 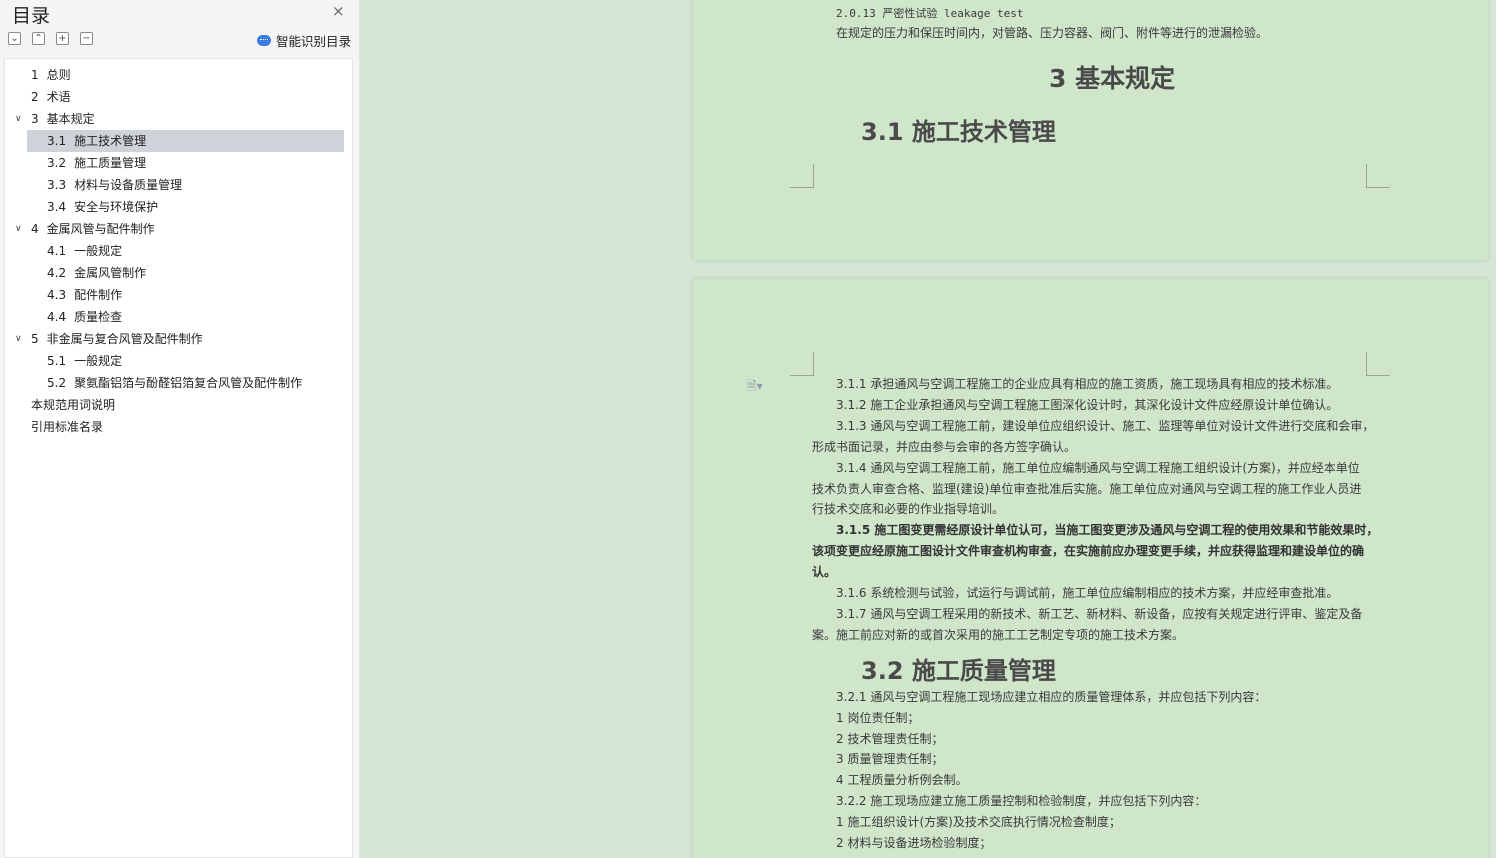 What do you see at coordinates (1051, 697) in the screenshot?
I see `paragraph-line: 3.2.1 通风与空调工程施工现场应建立相应的质量管理体系，并应包括下列内容：` at bounding box center [1051, 697].